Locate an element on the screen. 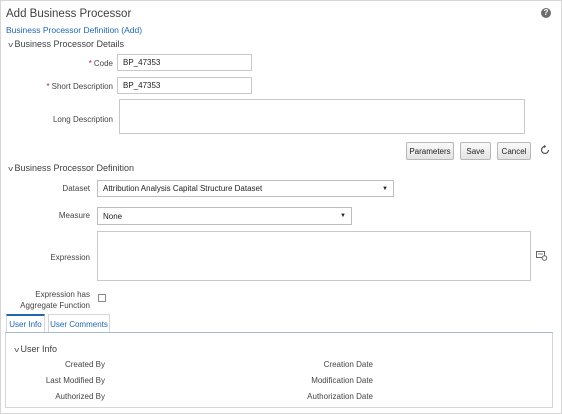 This screenshot has width=562, height=414. short-description-field: BP_47353 is located at coordinates (184, 85).